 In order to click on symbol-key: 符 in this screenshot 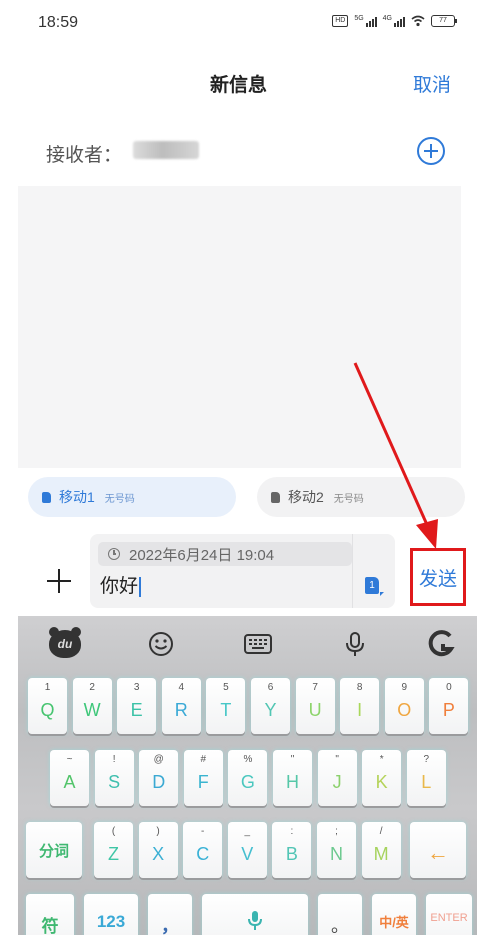, I will do `click(50, 914)`.